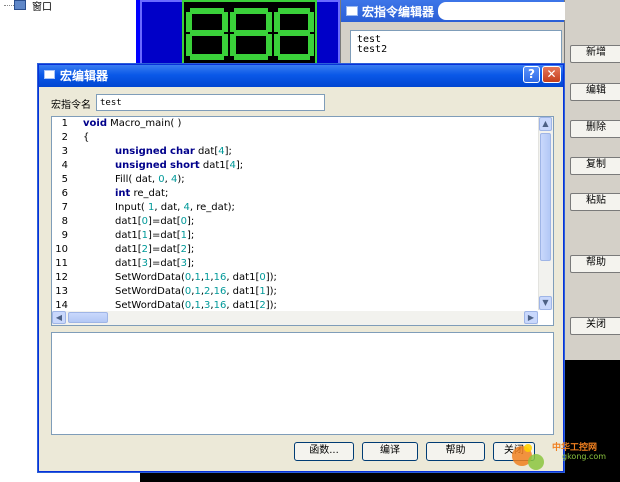 Image resolution: width=620 pixels, height=482 pixels. What do you see at coordinates (61, 291) in the screenshot?
I see `line-number: 13` at bounding box center [61, 291].